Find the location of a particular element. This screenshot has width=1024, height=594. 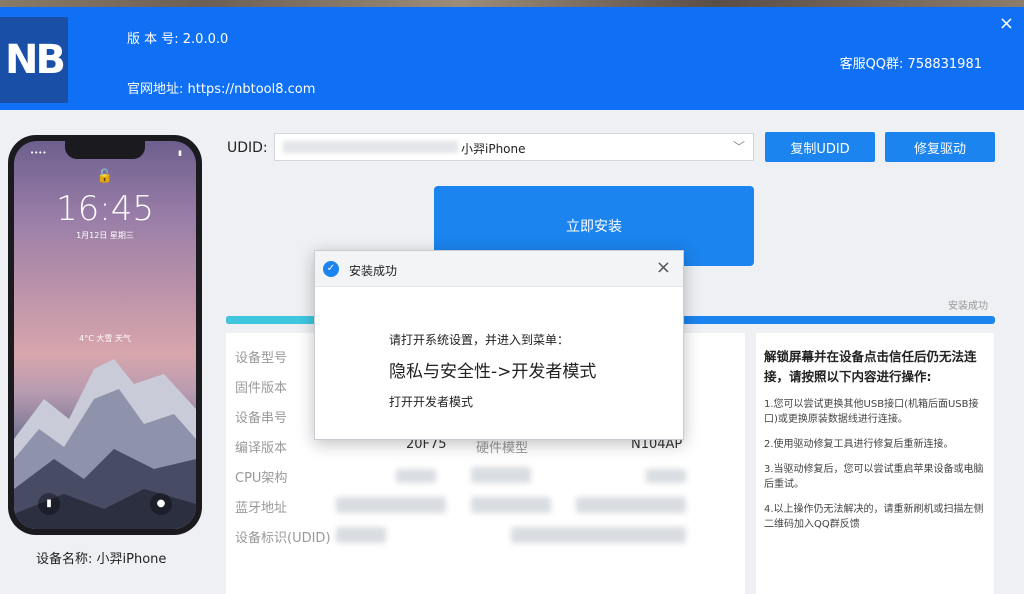

info-label-build: 编译版本 is located at coordinates (261, 448).